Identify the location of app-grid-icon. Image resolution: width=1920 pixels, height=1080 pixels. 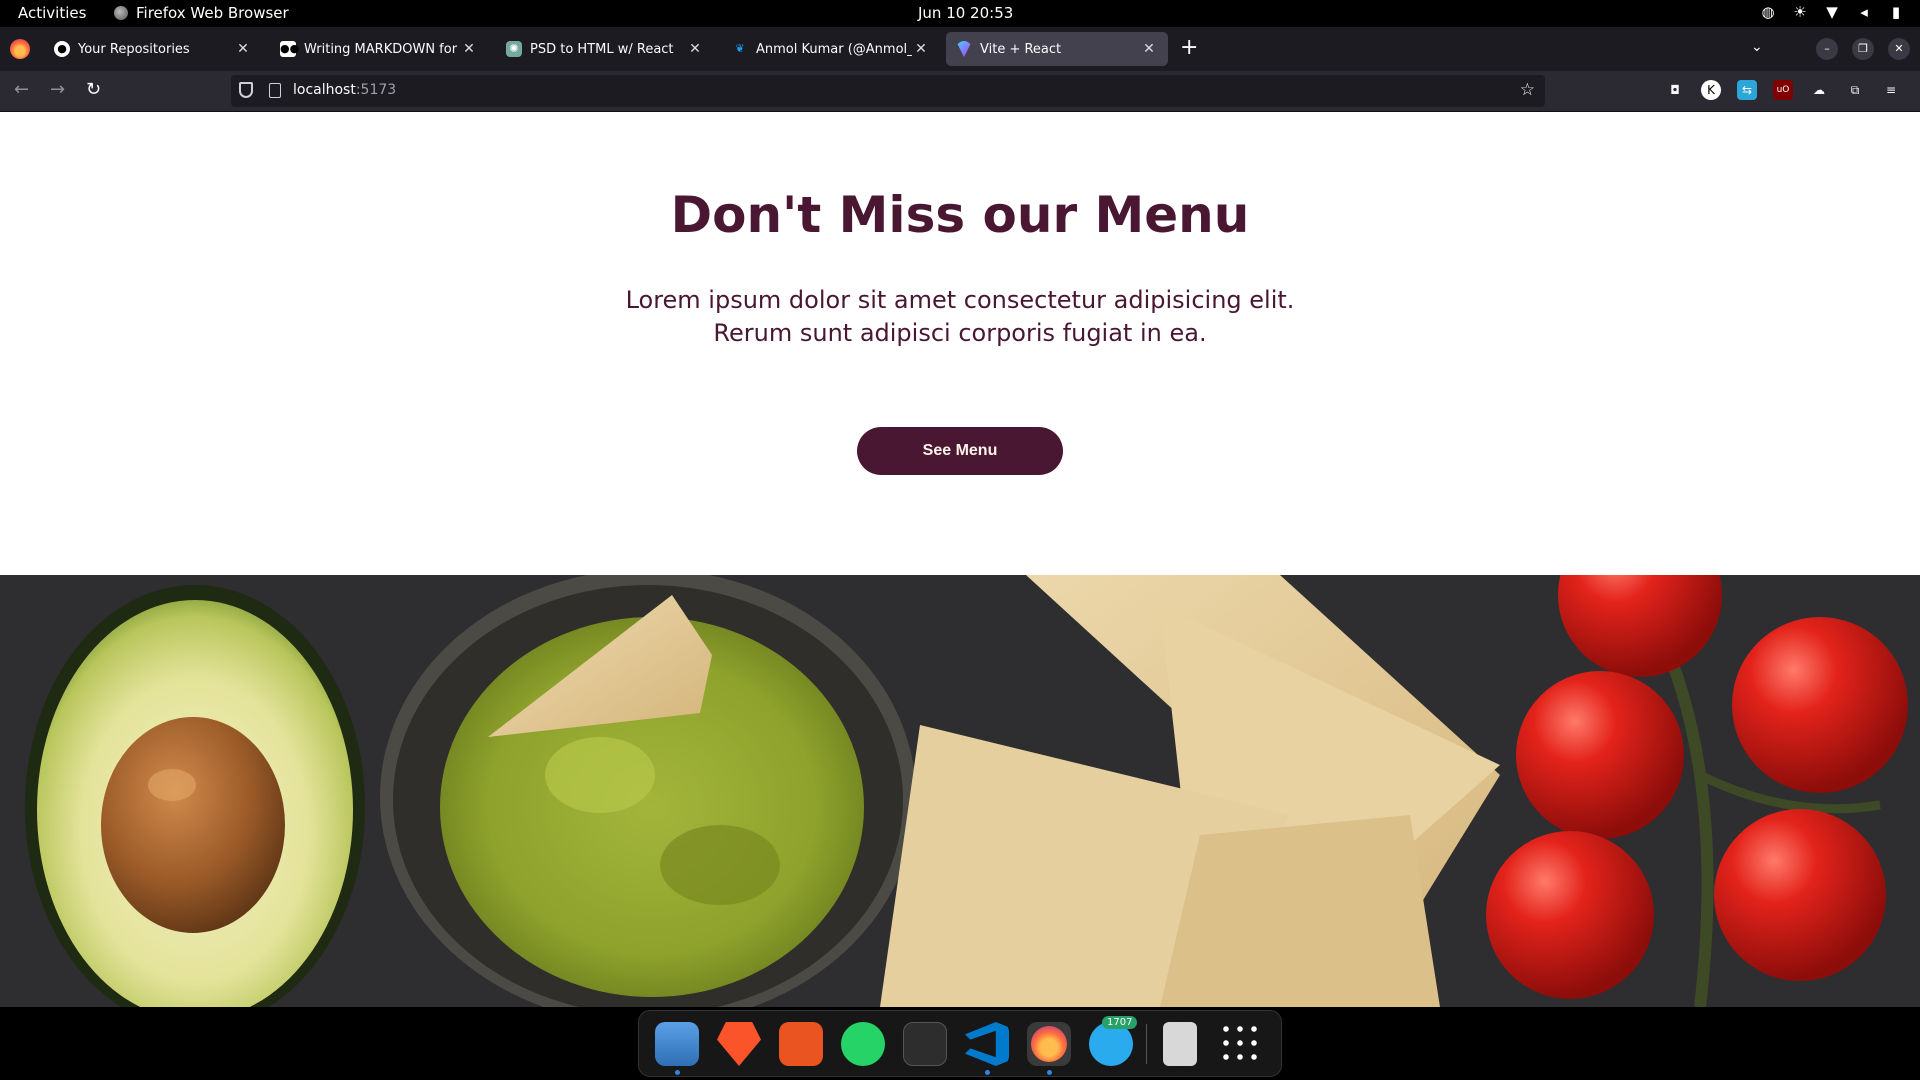
(1241, 1044).